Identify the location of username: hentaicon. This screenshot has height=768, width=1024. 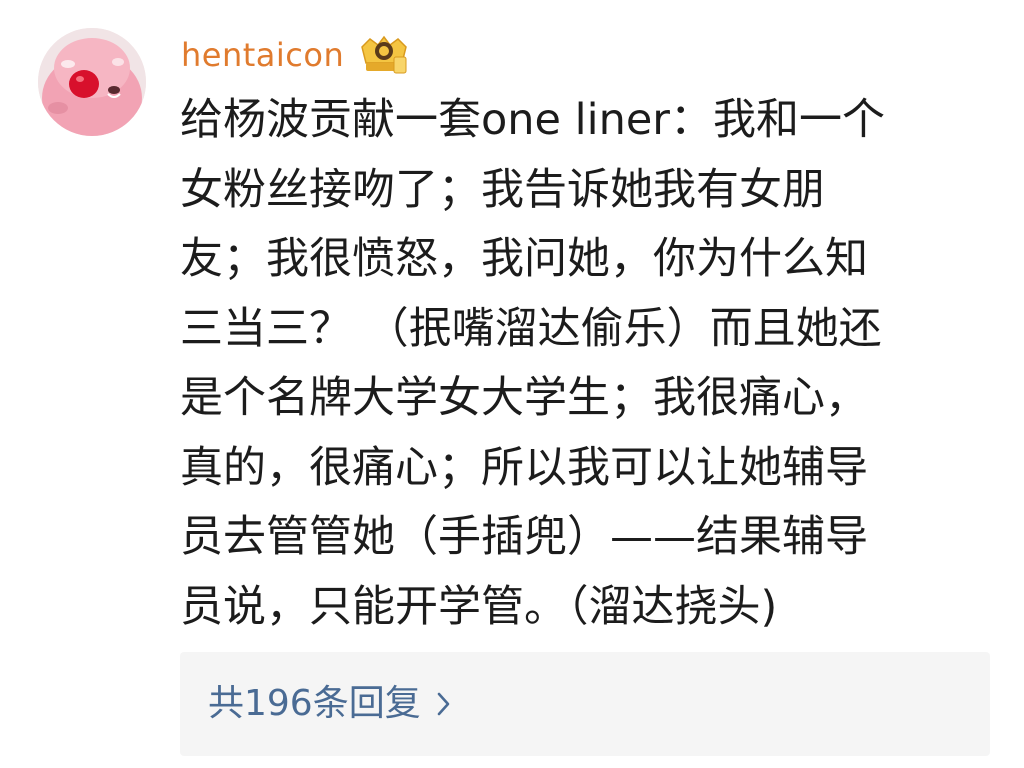
(262, 55).